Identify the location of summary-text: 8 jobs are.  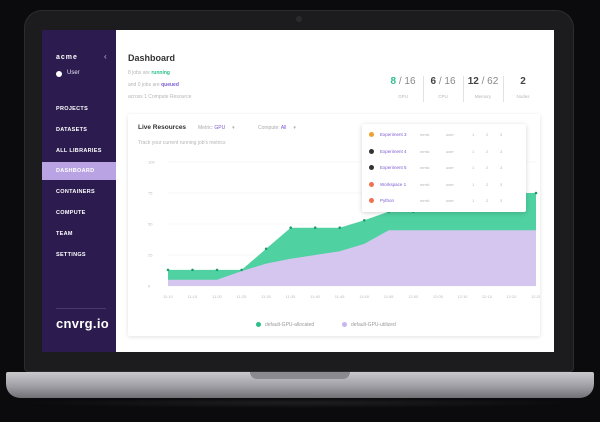
(140, 73).